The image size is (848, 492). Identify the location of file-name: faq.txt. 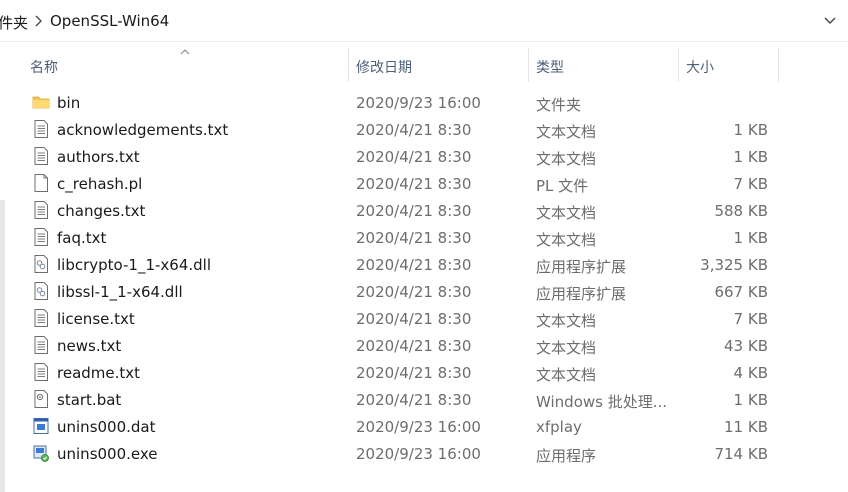
(81, 238).